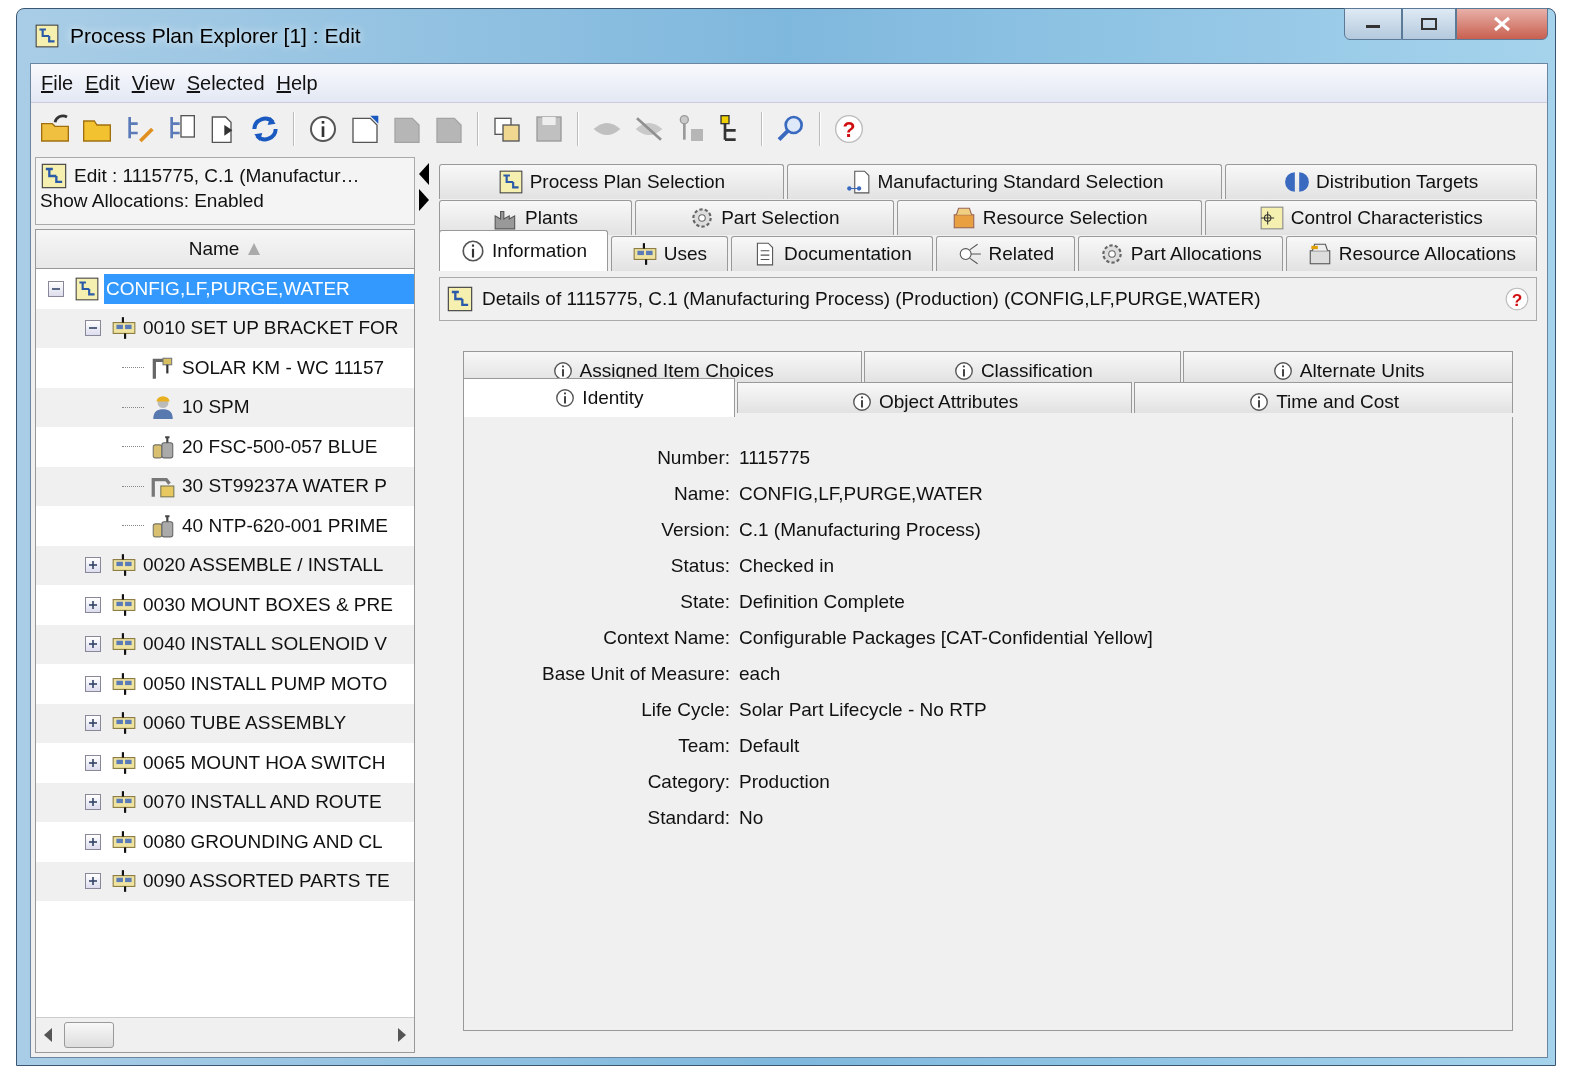 The width and height of the screenshot is (1590, 1076). Describe the element at coordinates (946, 638) in the screenshot. I see `field-value: Configurable Packages [CAT-Confidential Yellow]` at that location.